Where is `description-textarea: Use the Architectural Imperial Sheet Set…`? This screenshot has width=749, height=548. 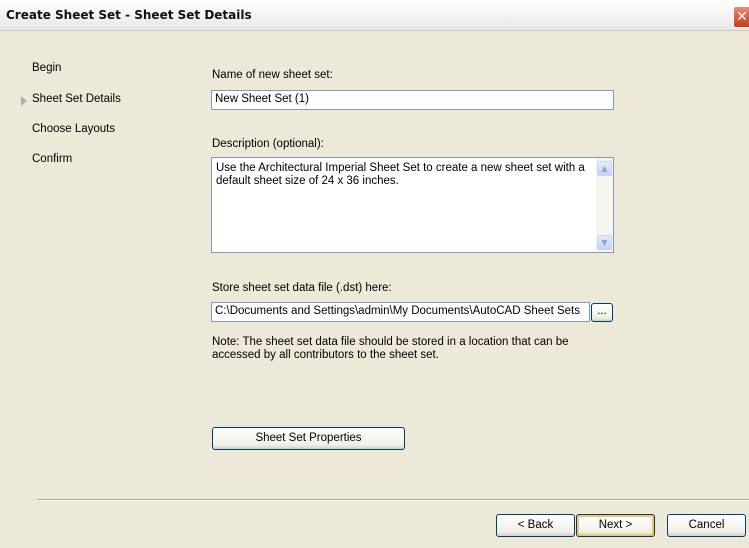
description-textarea: Use the Architectural Imperial Sheet Set… is located at coordinates (412, 205).